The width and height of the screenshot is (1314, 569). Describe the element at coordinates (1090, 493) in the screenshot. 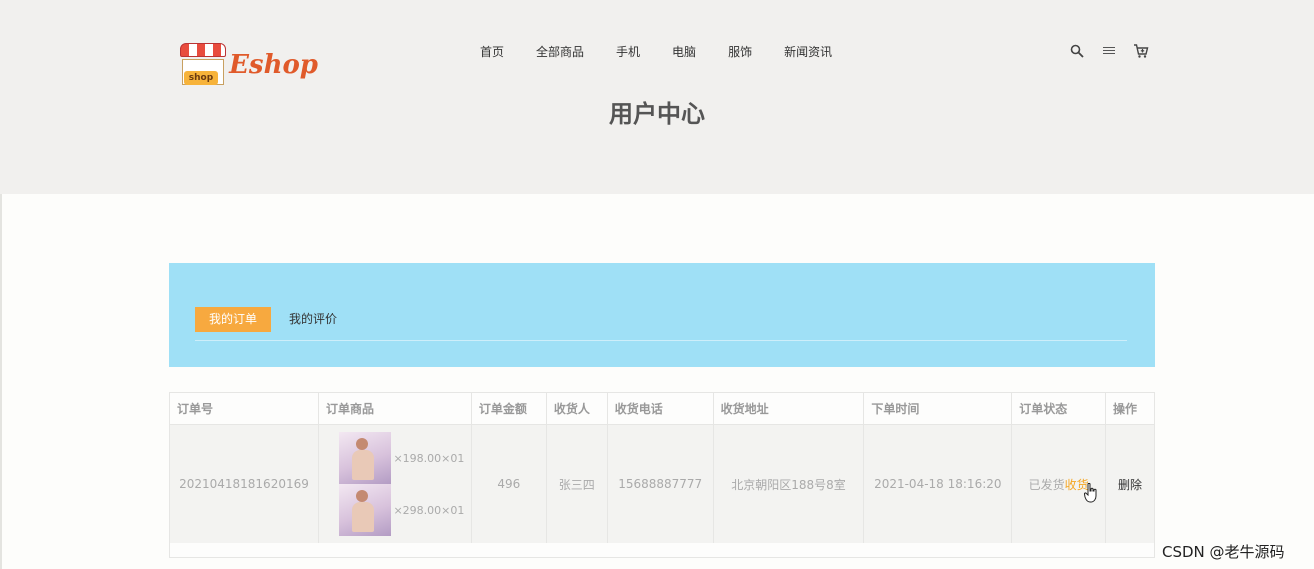

I see `hand-cursor-icon` at that location.